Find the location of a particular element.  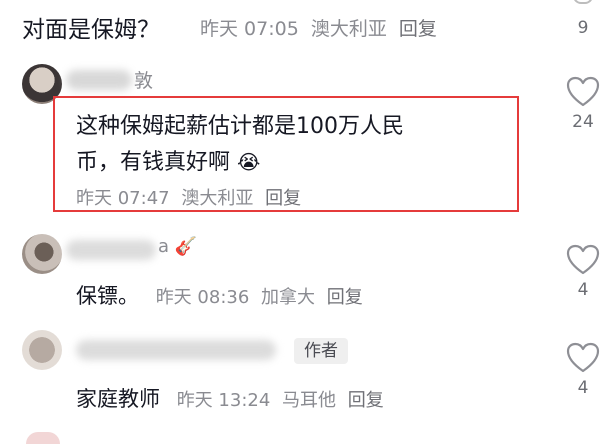

comment-text: 对面是保姆？ is located at coordinates (91, 30).